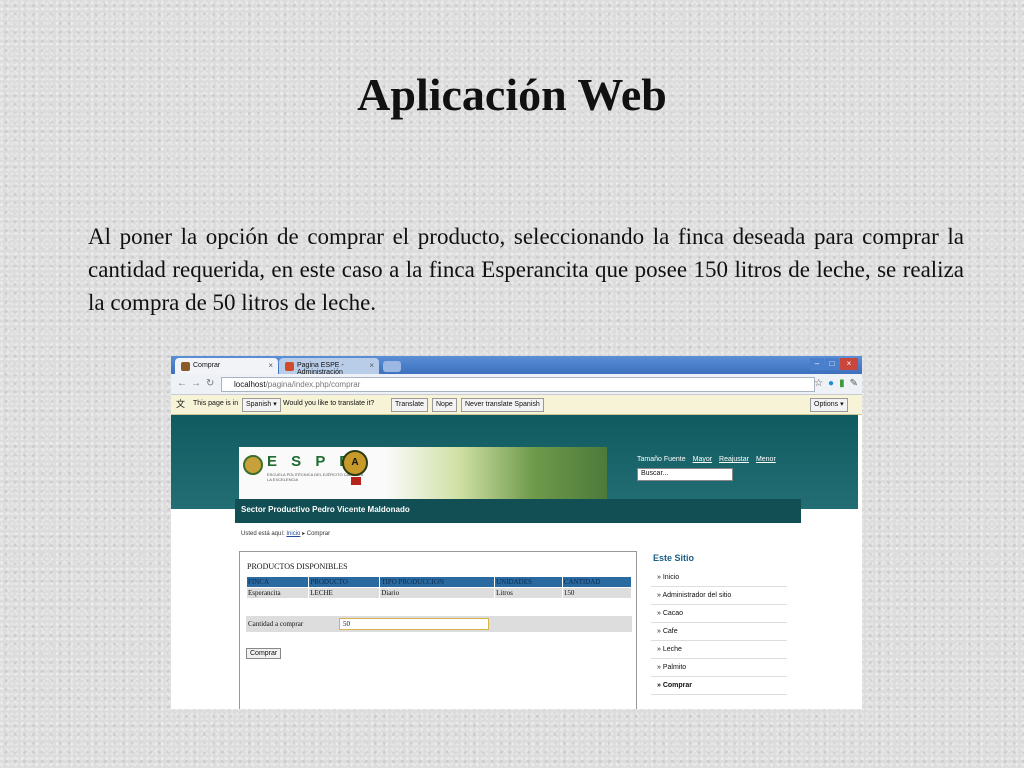 This screenshot has width=1024, height=768. I want to click on col-cantidad: CANTIDAD, so click(597, 582).